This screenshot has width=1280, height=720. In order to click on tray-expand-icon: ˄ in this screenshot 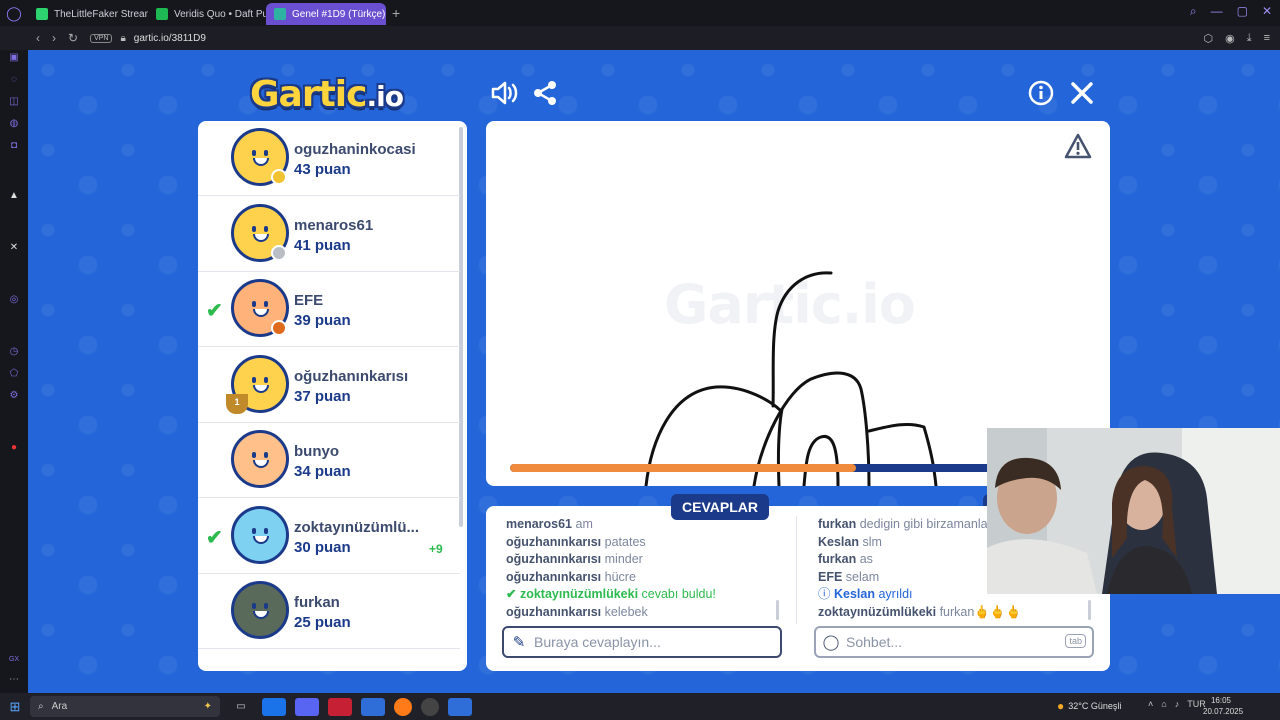, I will do `click(1150, 704)`.